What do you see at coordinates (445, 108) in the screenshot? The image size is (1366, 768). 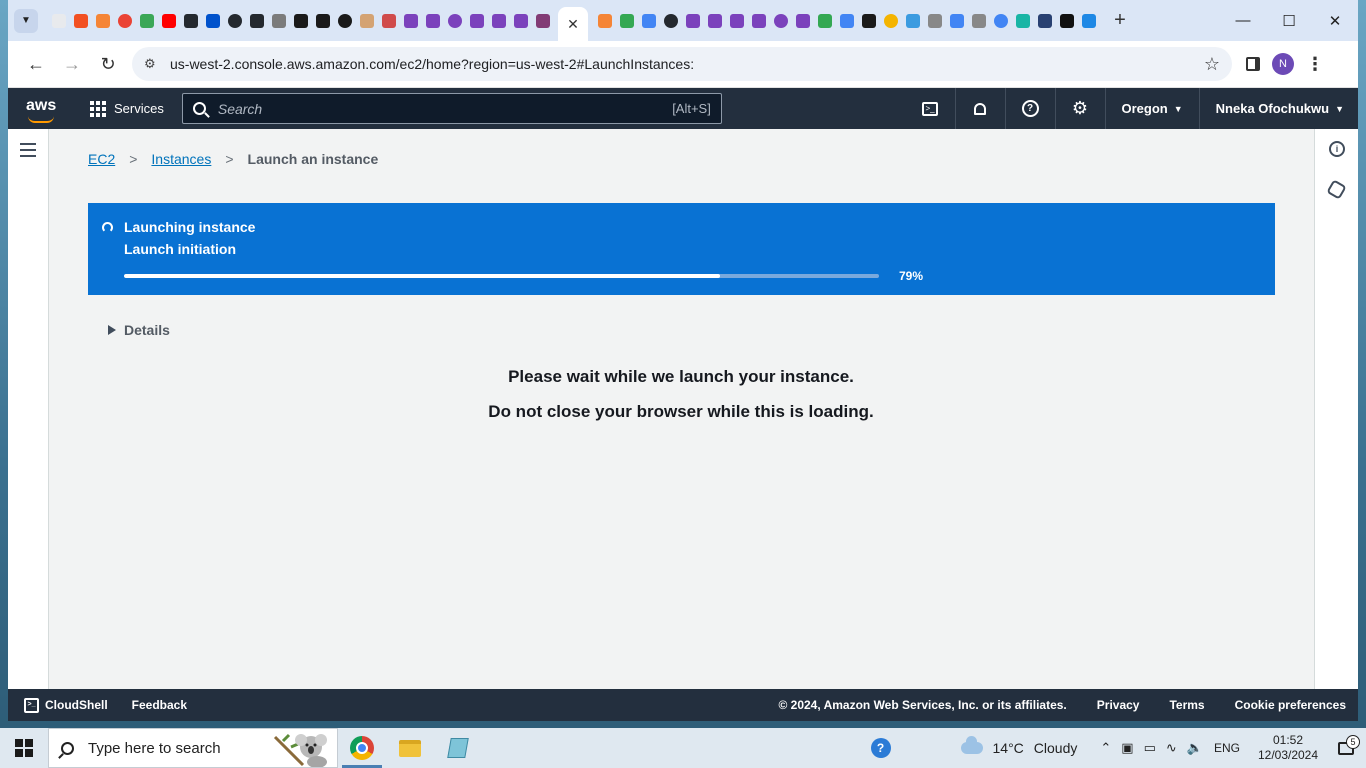 I see `aws-search-input` at bounding box center [445, 108].